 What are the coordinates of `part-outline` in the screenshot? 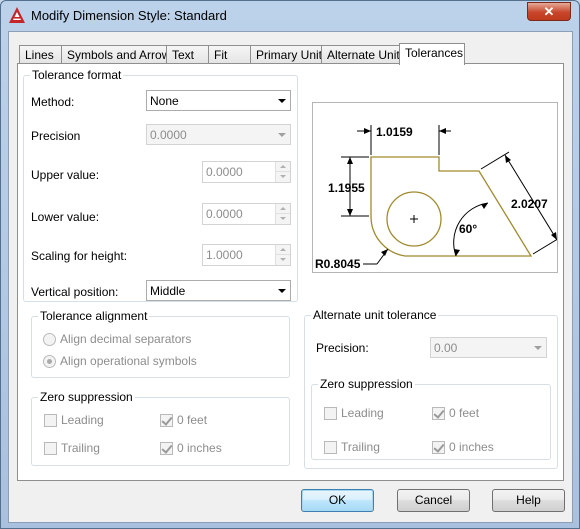 It's located at (451, 206).